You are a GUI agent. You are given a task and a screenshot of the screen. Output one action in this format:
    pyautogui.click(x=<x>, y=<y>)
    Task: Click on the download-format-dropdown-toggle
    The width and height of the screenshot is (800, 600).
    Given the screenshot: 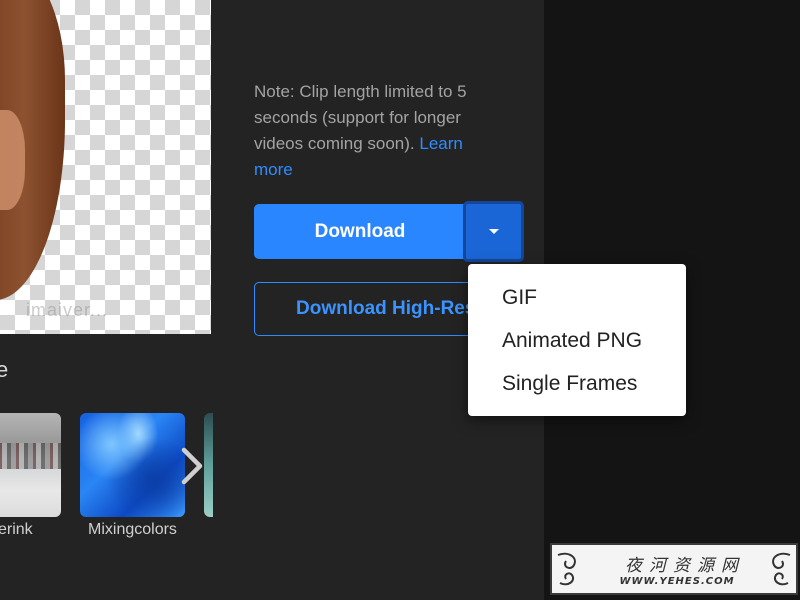 What is the action you would take?
    pyautogui.click(x=493, y=231)
    